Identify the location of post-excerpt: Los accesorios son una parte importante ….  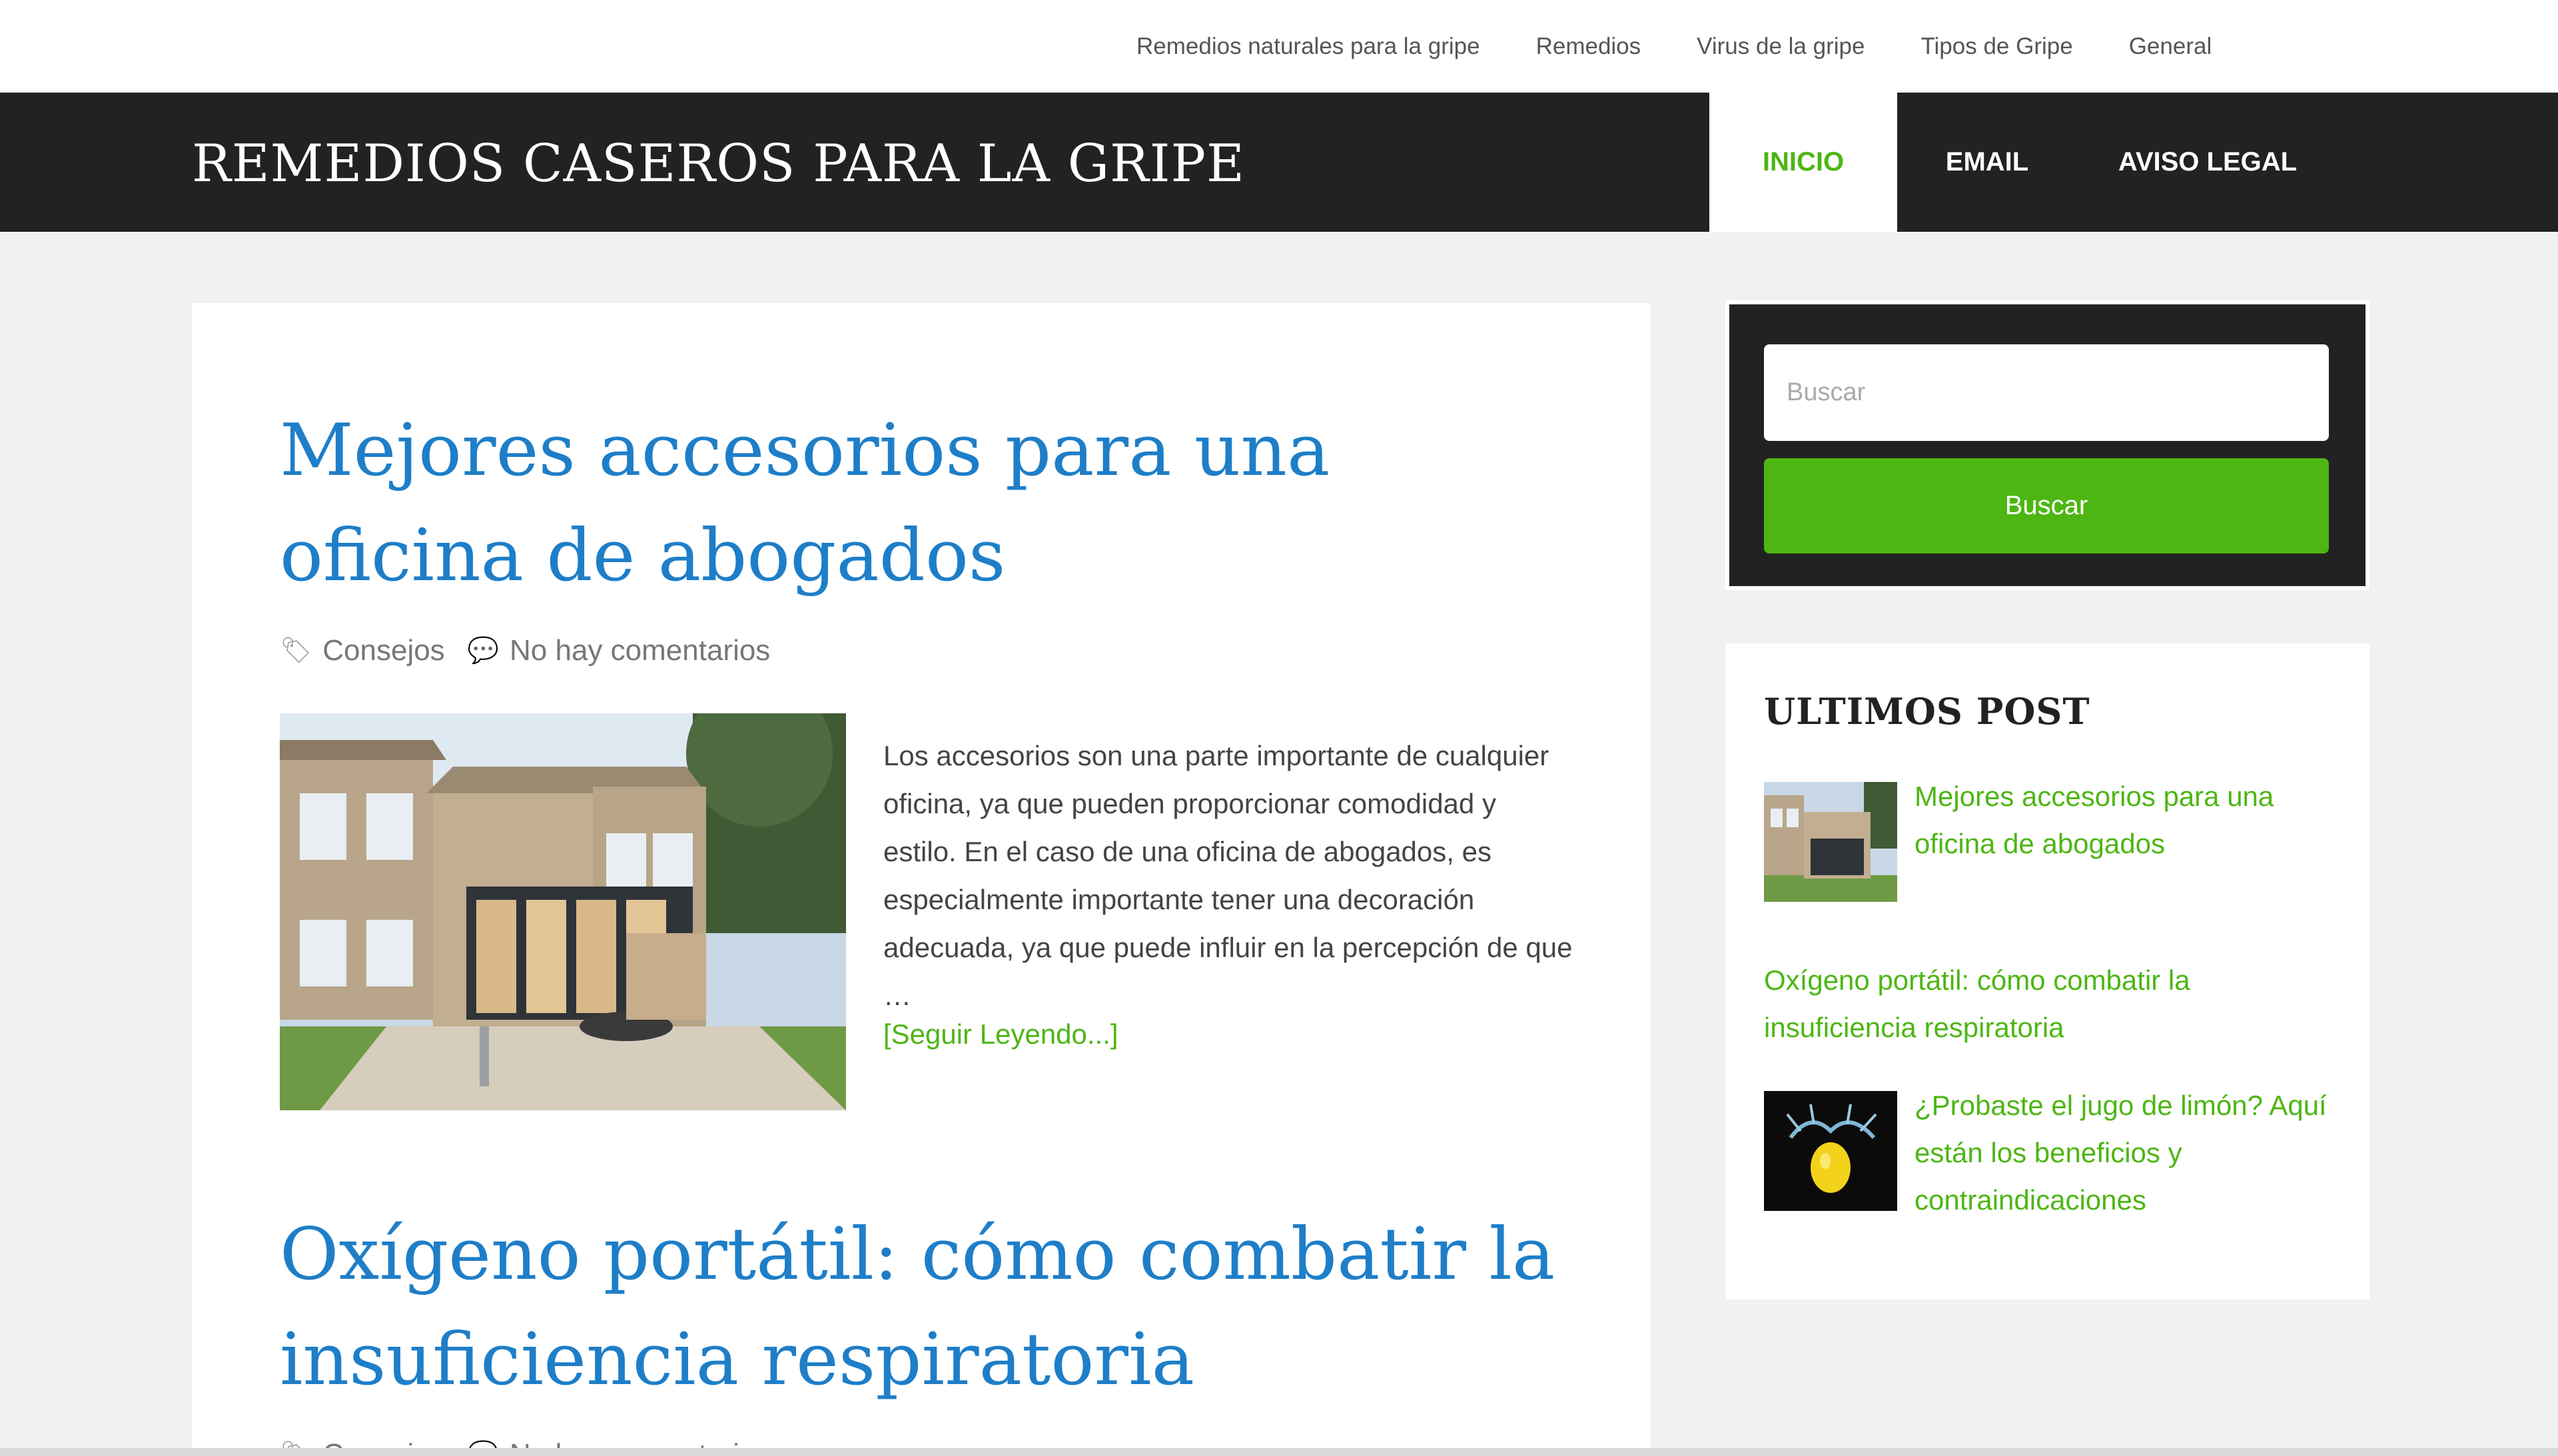
(1228, 875).